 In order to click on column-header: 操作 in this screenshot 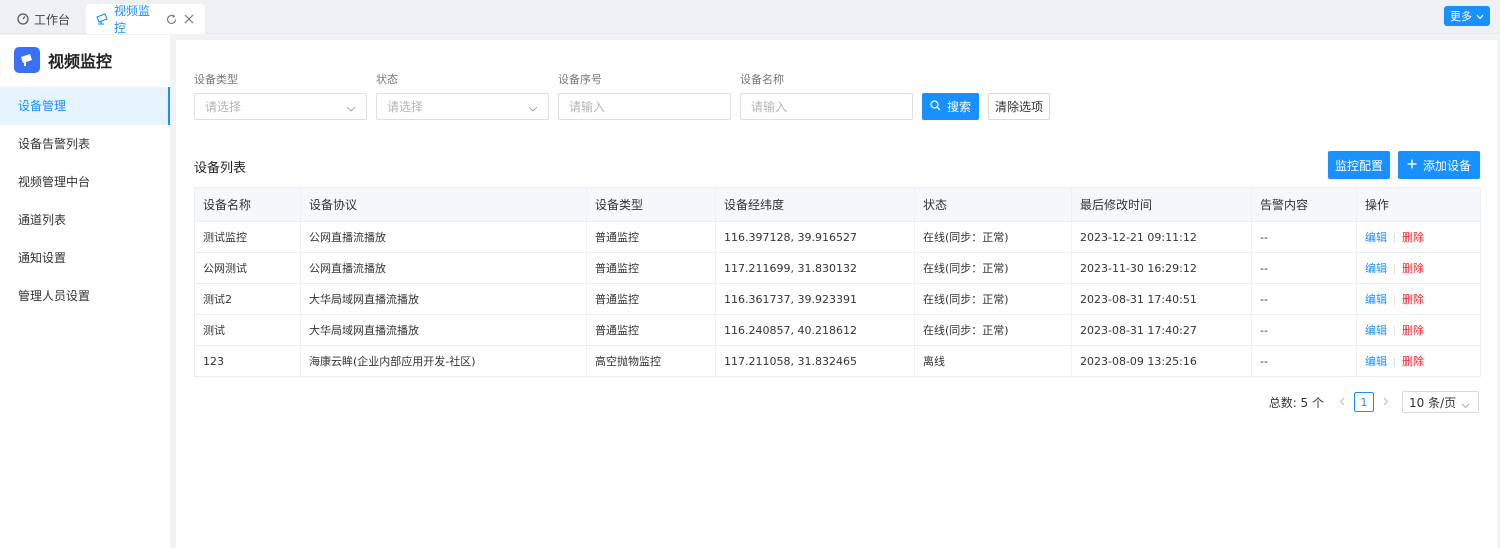, I will do `click(1418, 204)`.